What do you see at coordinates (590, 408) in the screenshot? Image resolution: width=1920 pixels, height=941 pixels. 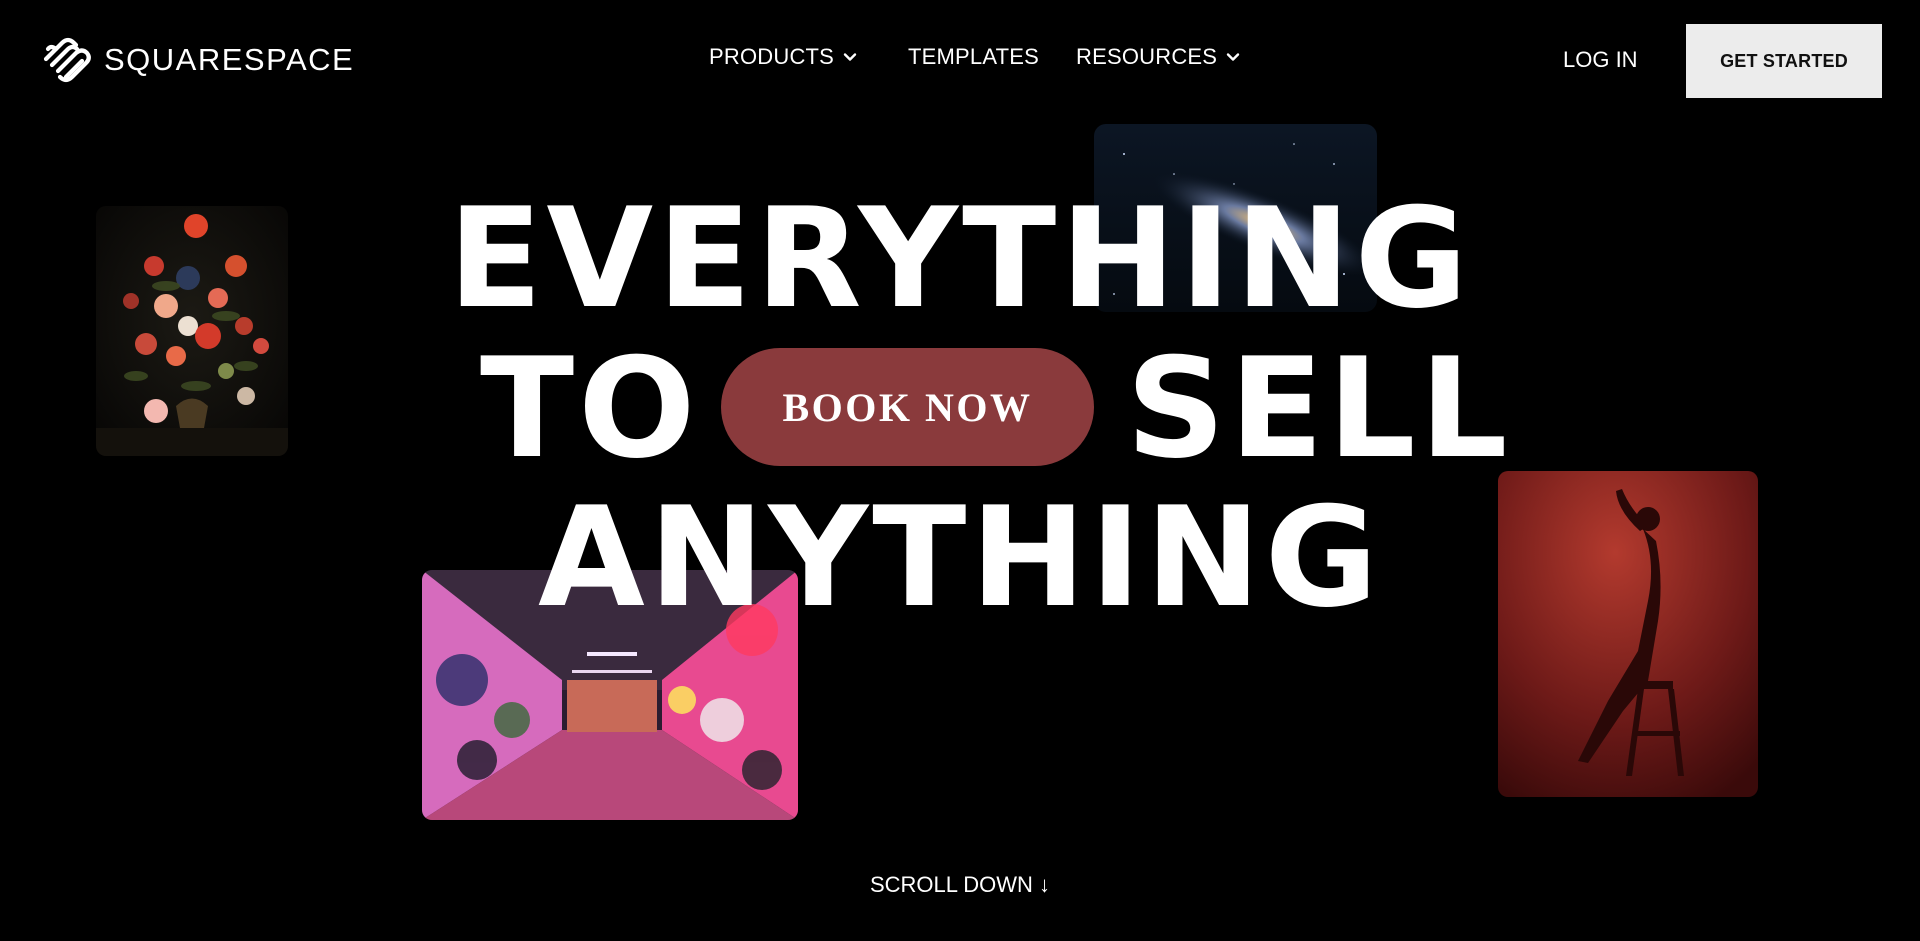 I see `hero-word-to: TO` at bounding box center [590, 408].